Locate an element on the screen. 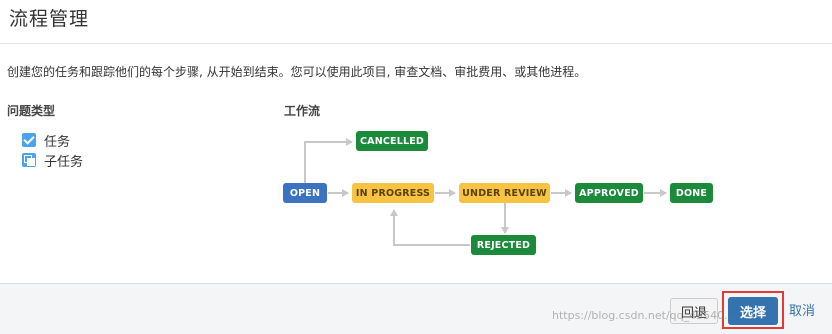 The image size is (832, 334). status-under-review: UNDER REVIEW is located at coordinates (504, 193).